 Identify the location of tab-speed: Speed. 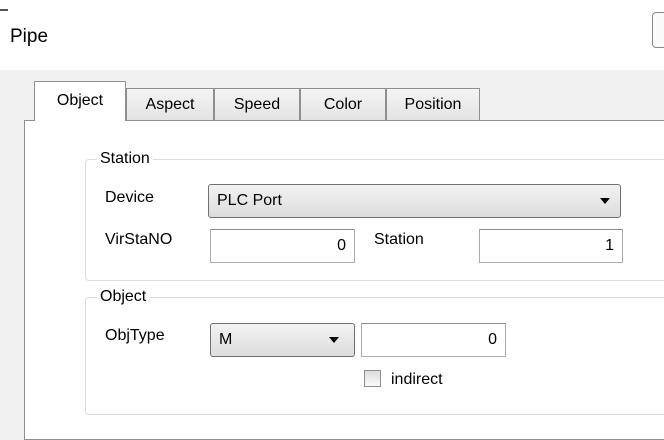
(257, 104).